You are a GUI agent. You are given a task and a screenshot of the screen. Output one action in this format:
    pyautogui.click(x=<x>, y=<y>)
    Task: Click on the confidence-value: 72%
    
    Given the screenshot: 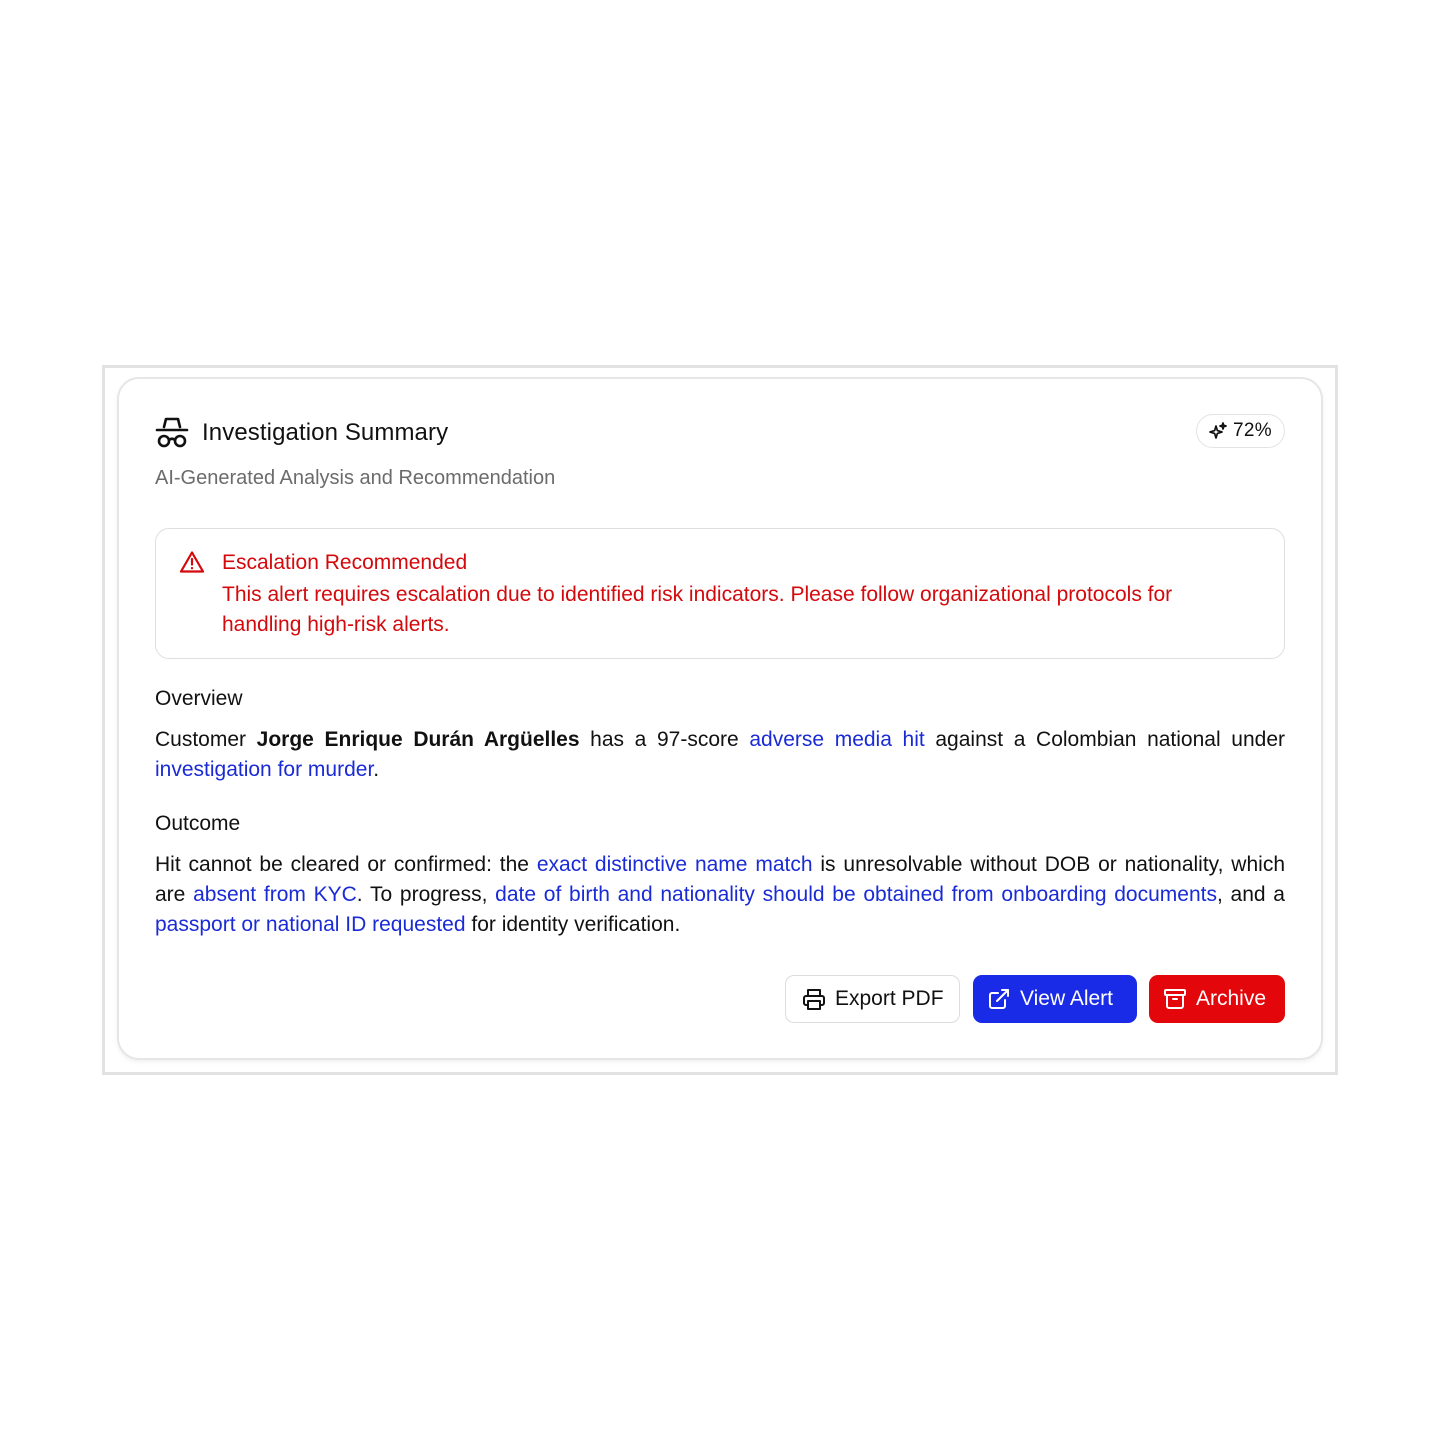 What is the action you would take?
    pyautogui.click(x=1252, y=430)
    